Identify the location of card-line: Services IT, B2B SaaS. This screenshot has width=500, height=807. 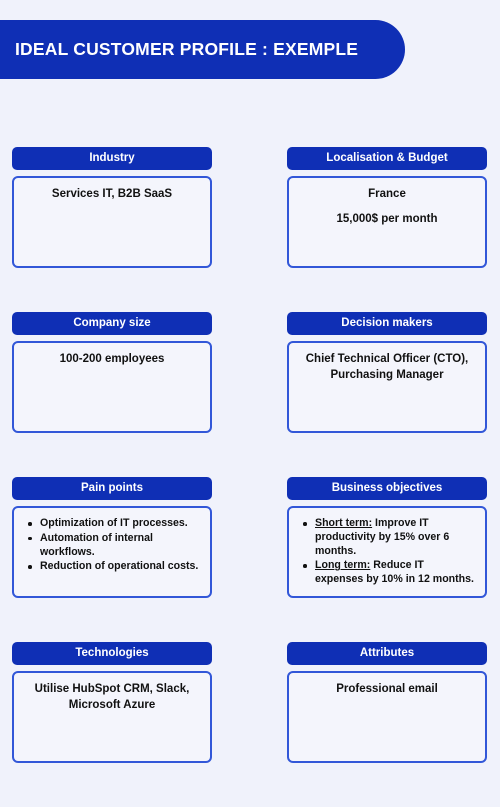
(112, 194).